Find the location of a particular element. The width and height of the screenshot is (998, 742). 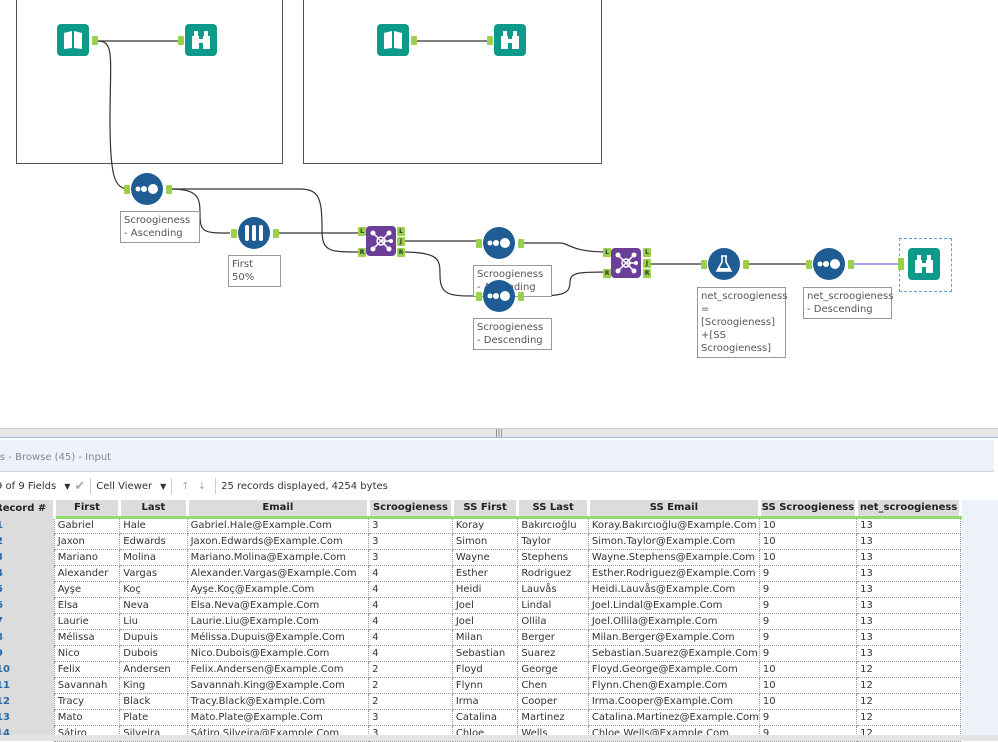

table-cell: Catalina.Martinez@Example.Com is located at coordinates (673, 717).